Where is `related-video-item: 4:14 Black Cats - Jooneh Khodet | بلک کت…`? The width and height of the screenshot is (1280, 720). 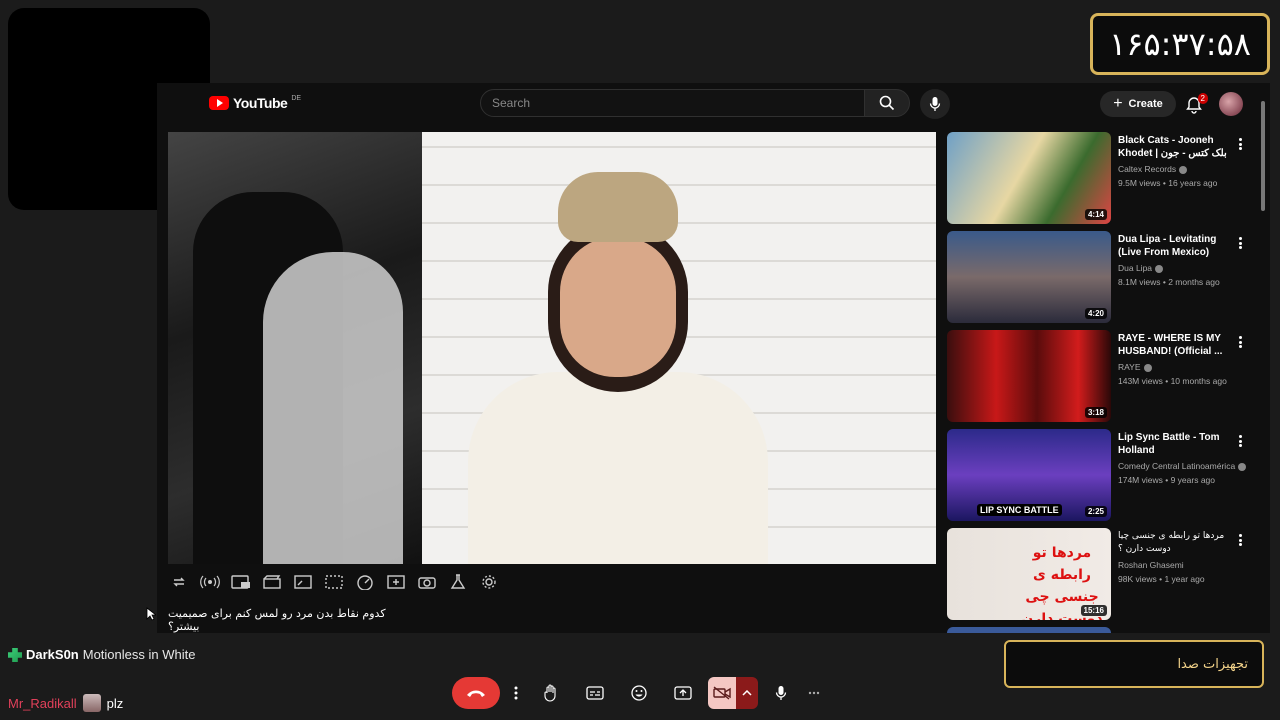 related-video-item: 4:14 Black Cats - Jooneh Khodet | بلک کت… is located at coordinates (1102, 178).